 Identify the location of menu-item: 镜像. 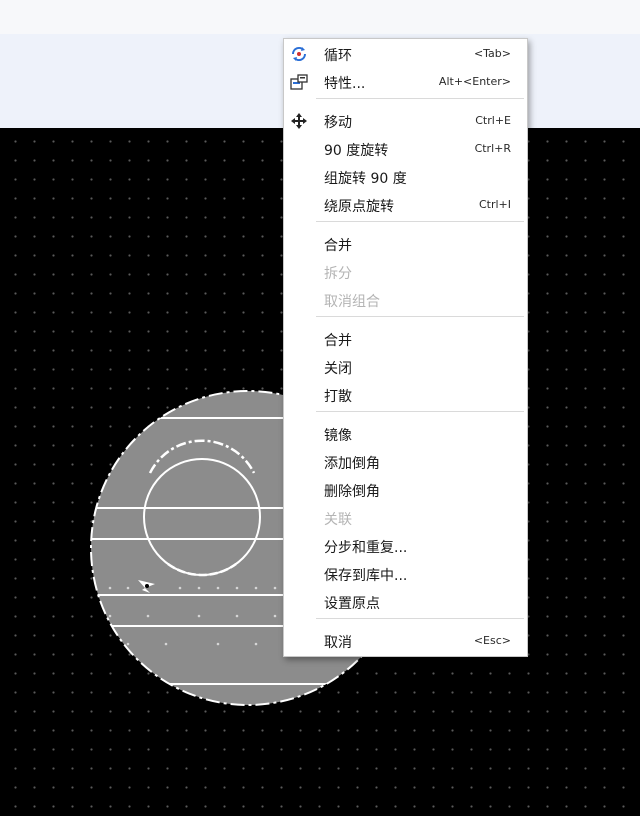
(405, 434).